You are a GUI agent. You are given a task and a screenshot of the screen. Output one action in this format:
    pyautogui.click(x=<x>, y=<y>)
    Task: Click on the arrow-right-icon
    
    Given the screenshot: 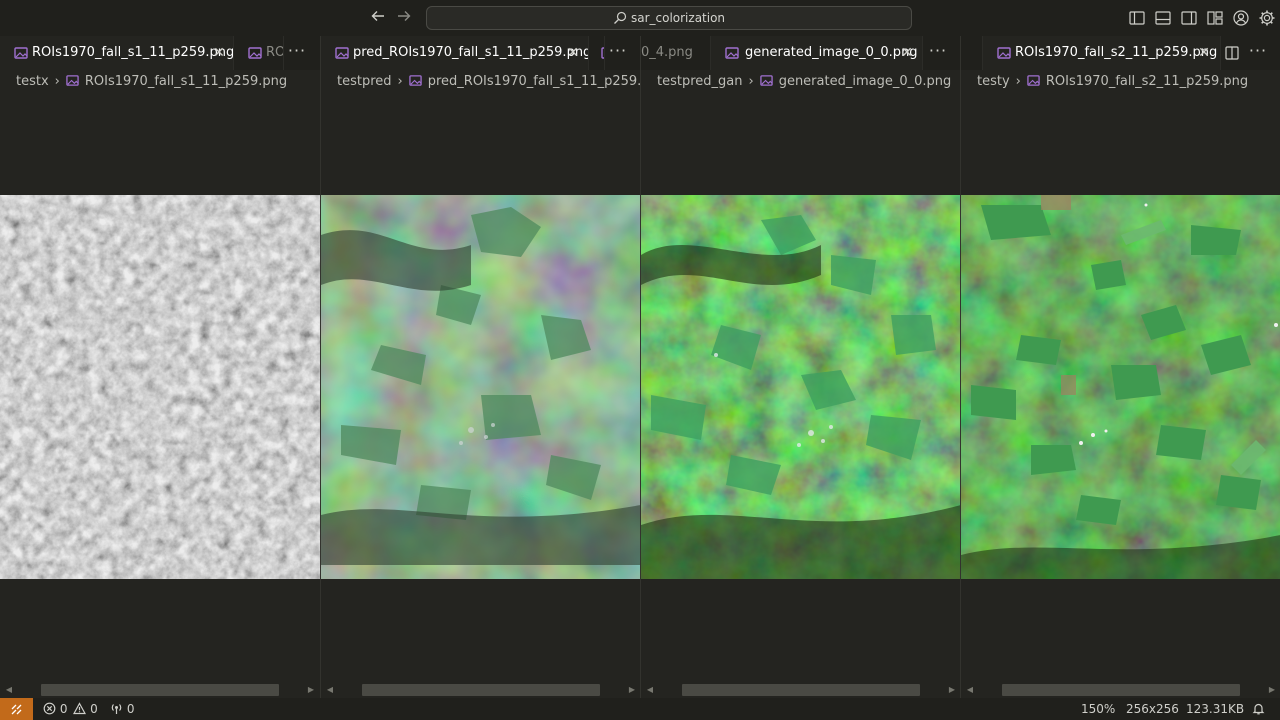 What is the action you would take?
    pyautogui.click(x=404, y=18)
    